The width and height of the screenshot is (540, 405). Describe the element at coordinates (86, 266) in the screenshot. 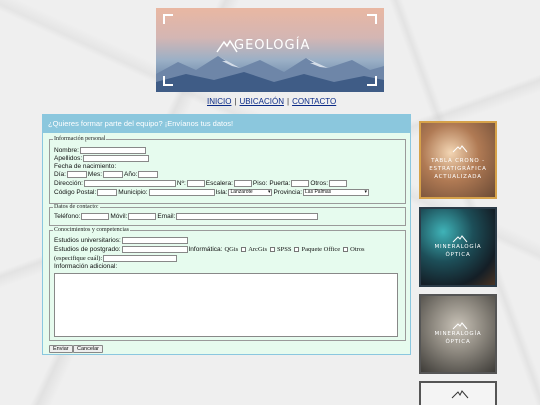

I see `adicional-label: Información adicional:` at that location.